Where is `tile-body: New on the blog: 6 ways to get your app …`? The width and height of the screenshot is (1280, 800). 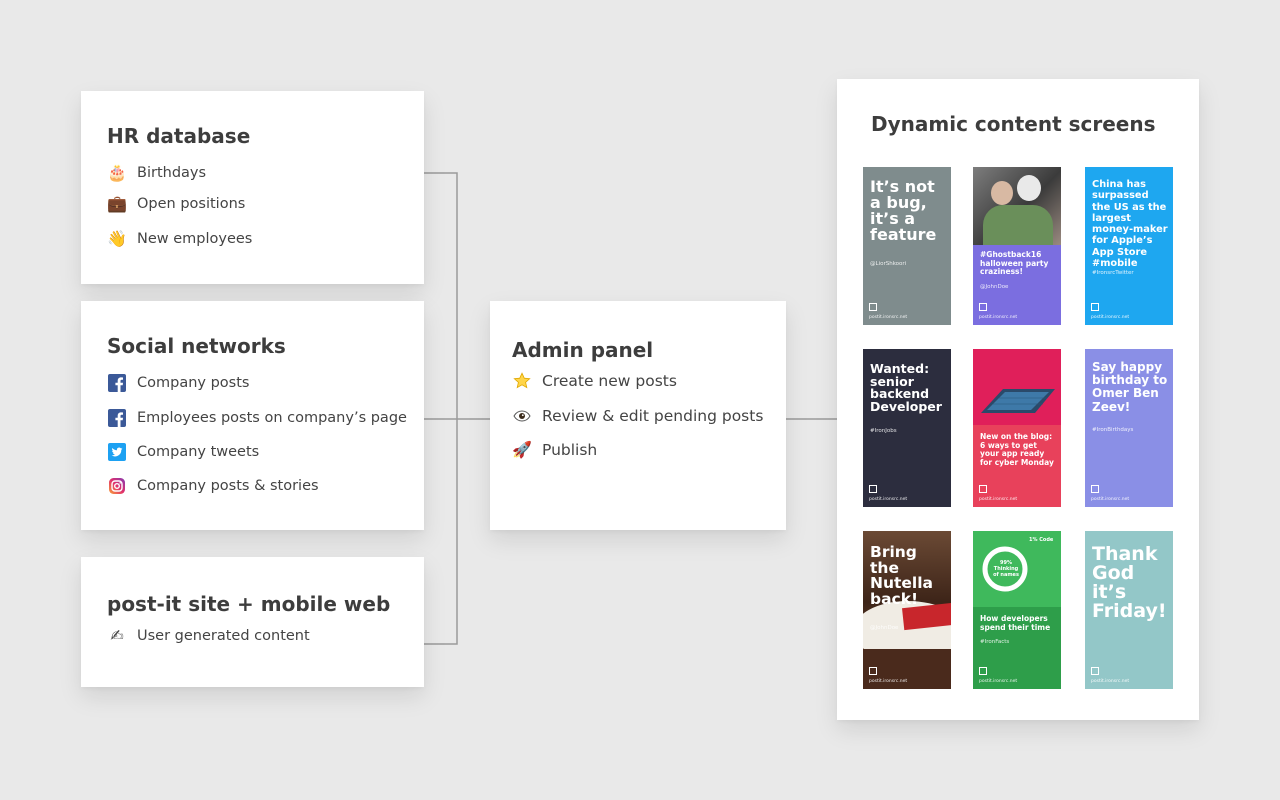 tile-body: New on the blog: 6 ways to get your app … is located at coordinates (1017, 449).